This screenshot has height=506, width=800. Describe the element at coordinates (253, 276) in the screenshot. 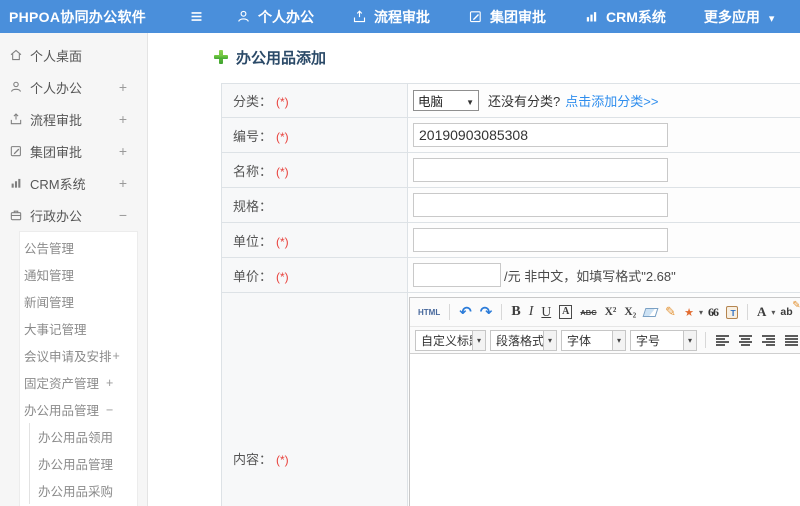

I see `field-label-price: 单价：` at that location.